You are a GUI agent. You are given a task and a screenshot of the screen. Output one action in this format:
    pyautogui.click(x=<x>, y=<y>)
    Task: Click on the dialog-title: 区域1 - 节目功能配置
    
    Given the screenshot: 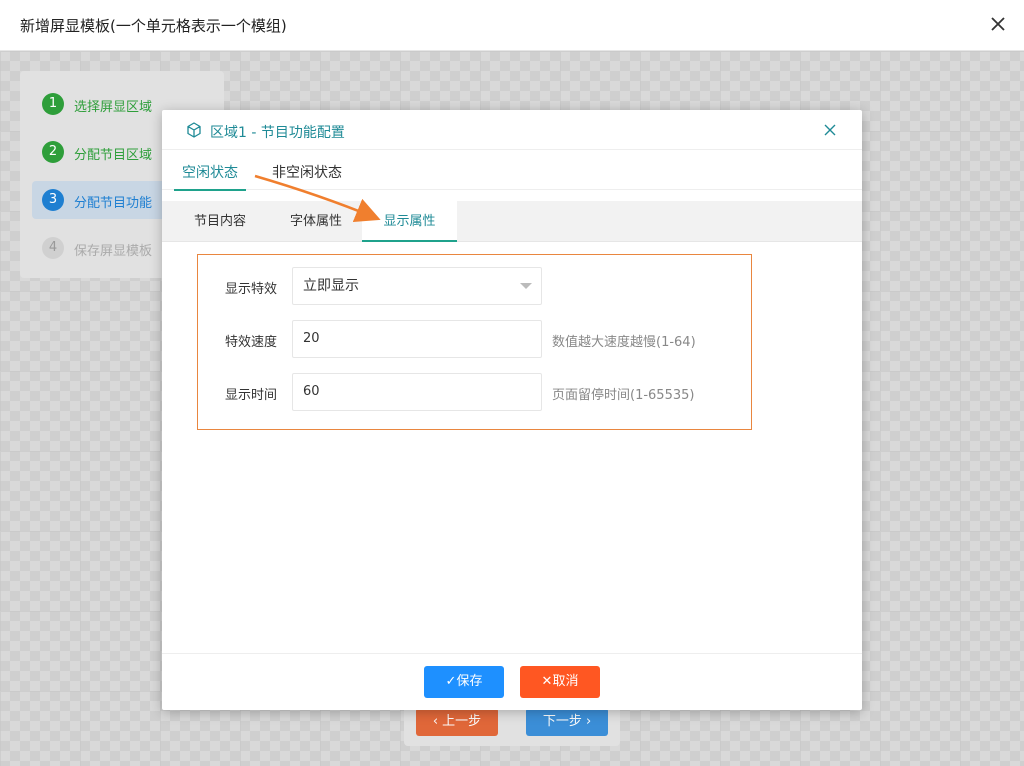 What is the action you would take?
    pyautogui.click(x=277, y=133)
    